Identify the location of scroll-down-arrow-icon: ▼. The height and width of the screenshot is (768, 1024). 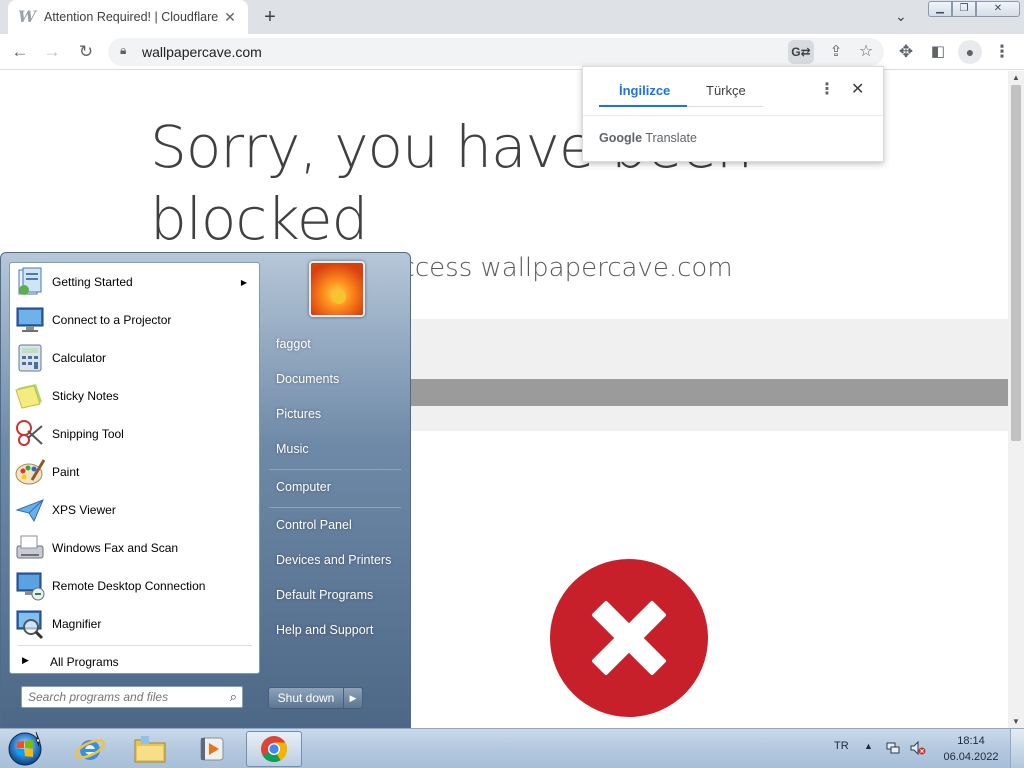
(1016, 721).